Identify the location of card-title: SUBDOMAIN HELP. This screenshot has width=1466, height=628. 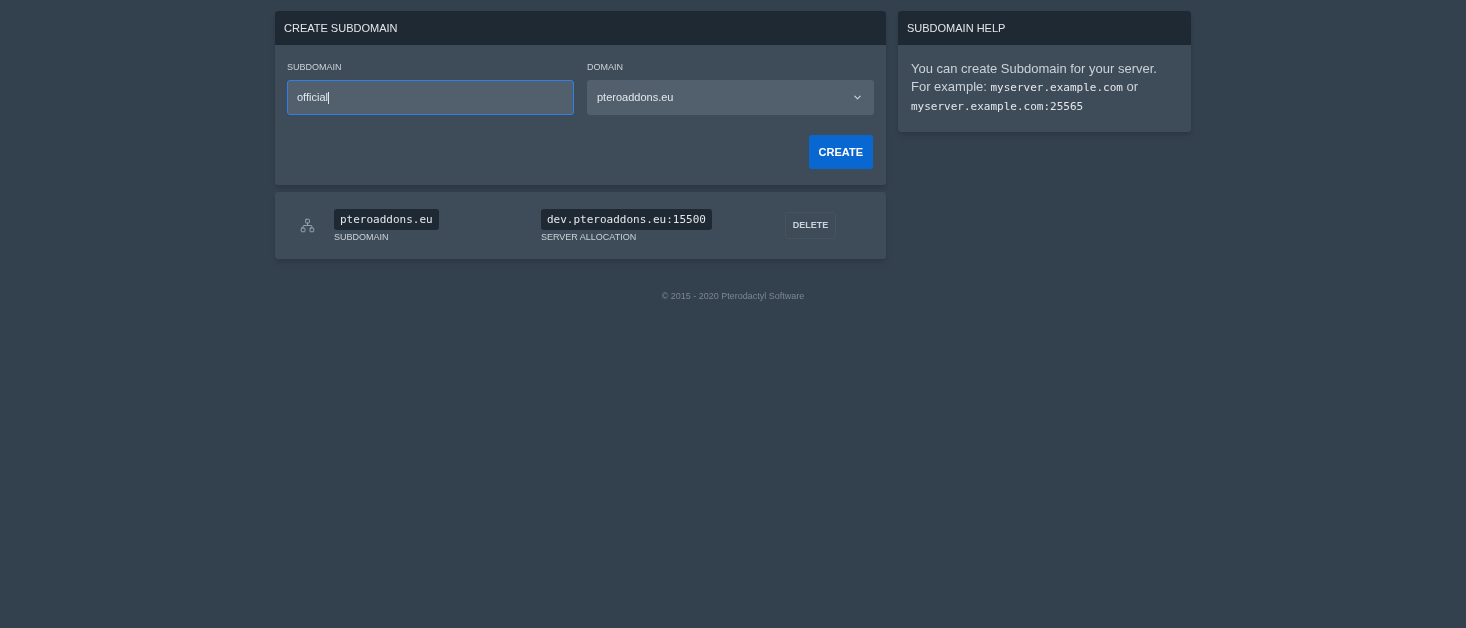
(956, 28).